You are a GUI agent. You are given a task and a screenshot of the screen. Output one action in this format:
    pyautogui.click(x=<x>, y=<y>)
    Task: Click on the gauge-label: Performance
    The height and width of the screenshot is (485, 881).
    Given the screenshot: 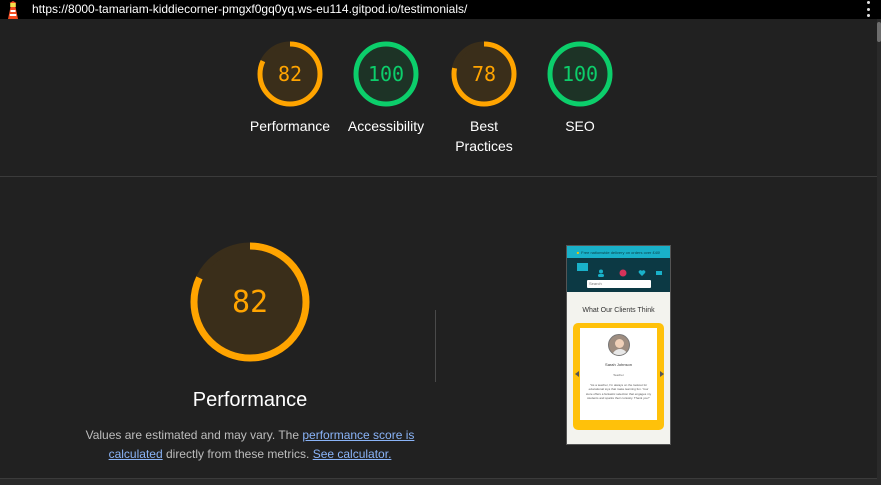 What is the action you would take?
    pyautogui.click(x=290, y=126)
    